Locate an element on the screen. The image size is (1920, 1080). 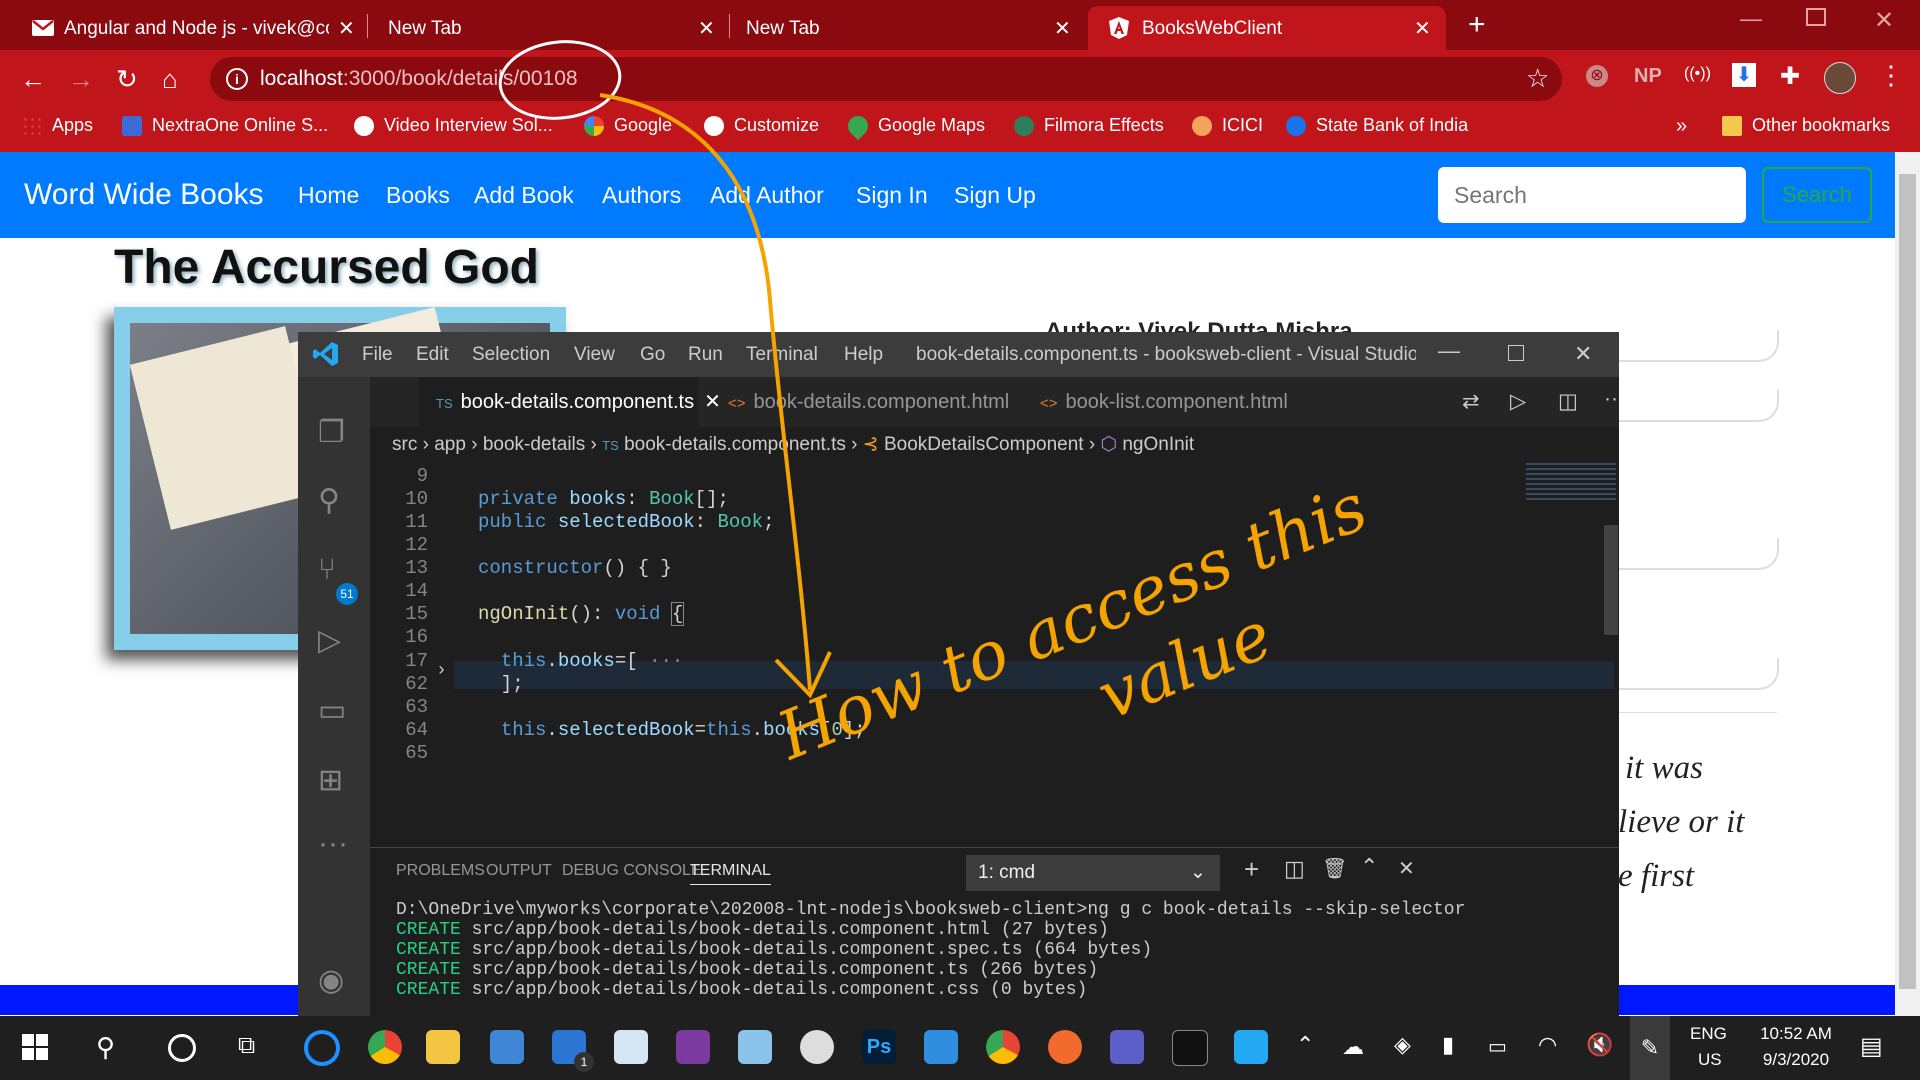
nav-sign-in: Sign In is located at coordinates (892, 195).